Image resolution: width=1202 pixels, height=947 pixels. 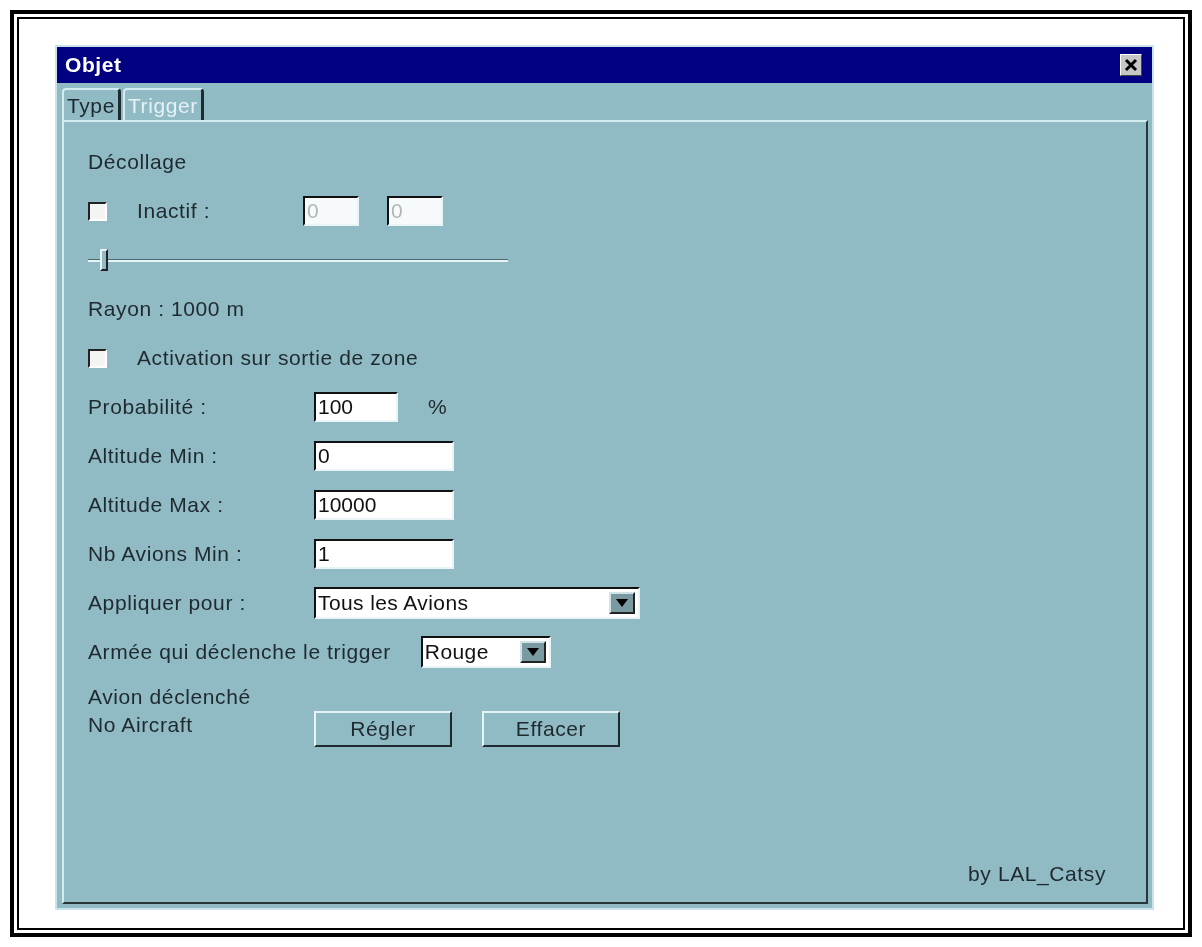 What do you see at coordinates (93, 65) in the screenshot?
I see `window-title: Objet` at bounding box center [93, 65].